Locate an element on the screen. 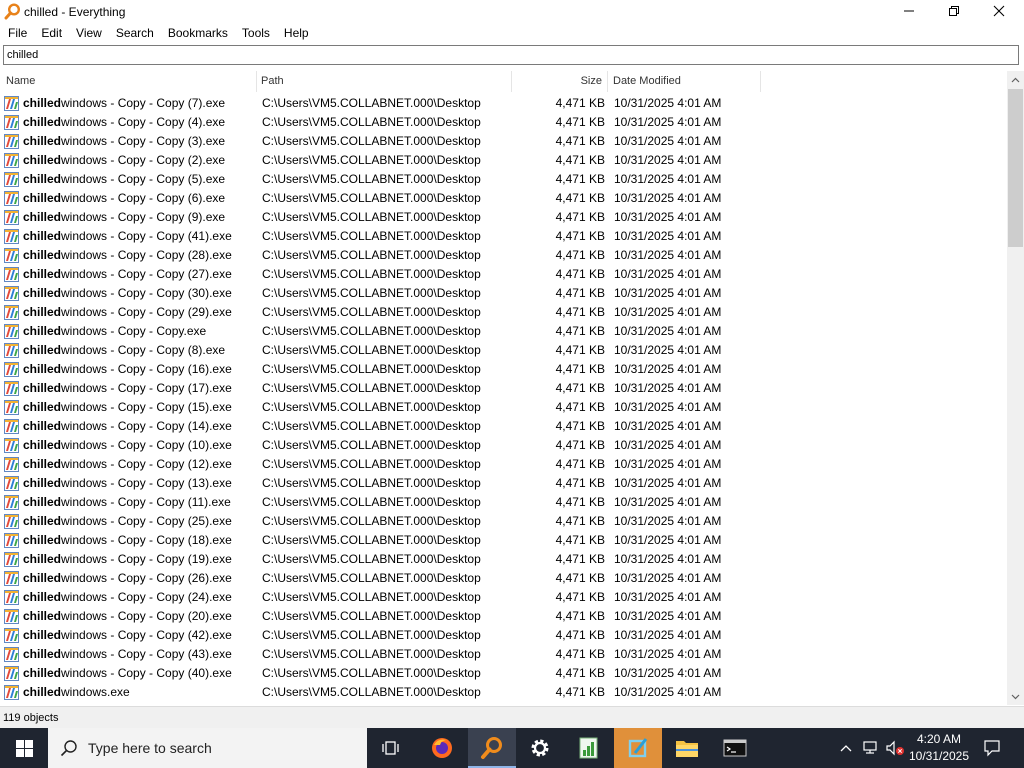 The image size is (1024, 768). menu-view: View is located at coordinates (89, 33).